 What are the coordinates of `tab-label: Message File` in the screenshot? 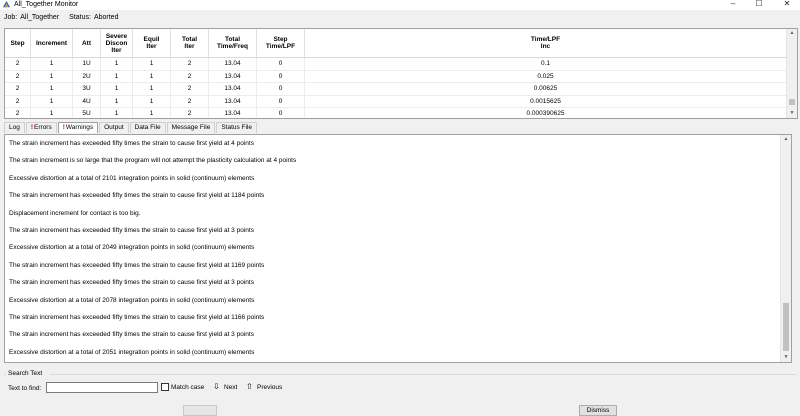 It's located at (191, 127).